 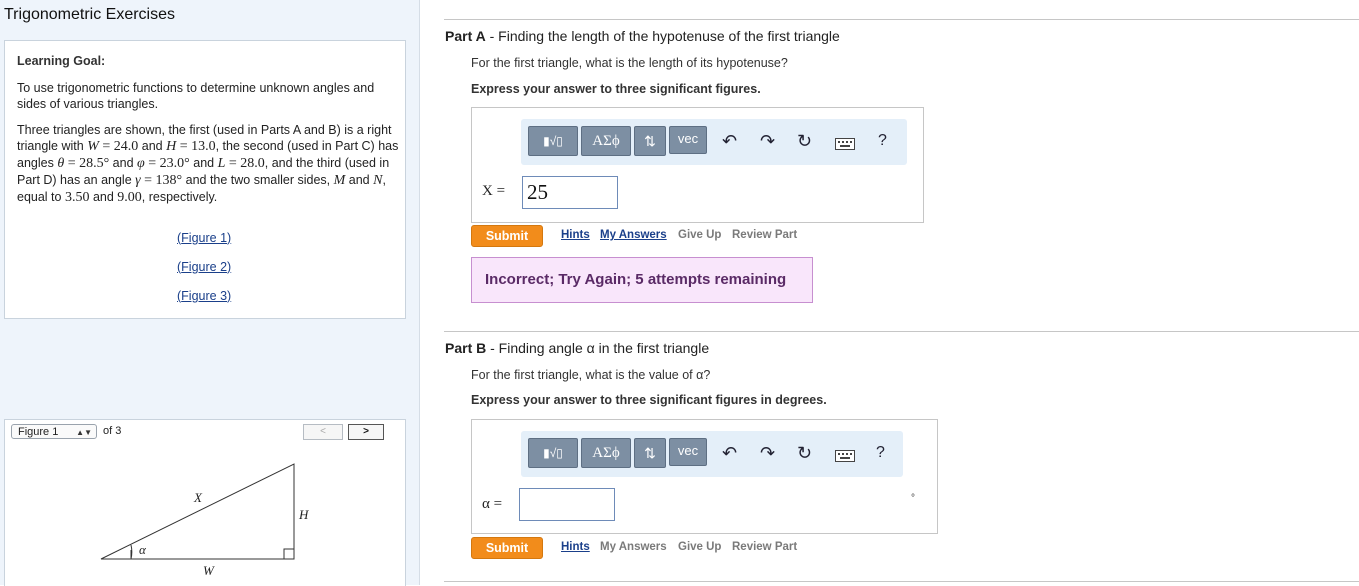 What do you see at coordinates (38, 432) in the screenshot?
I see `figure-select-value: Figure 1` at bounding box center [38, 432].